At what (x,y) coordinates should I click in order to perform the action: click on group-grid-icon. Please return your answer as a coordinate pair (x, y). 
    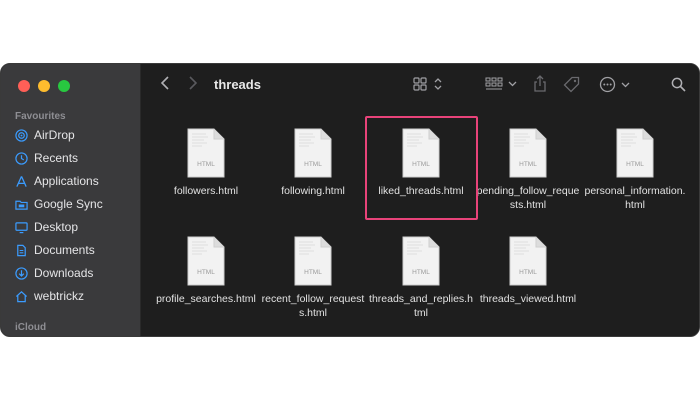
    Looking at the image, I should click on (494, 83).